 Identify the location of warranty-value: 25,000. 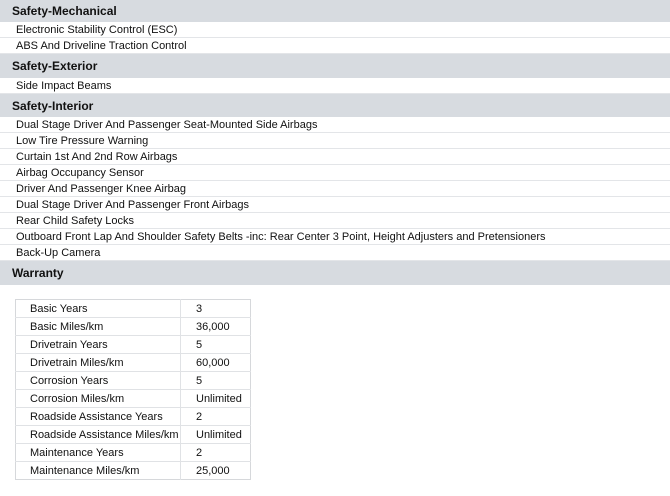
(213, 470).